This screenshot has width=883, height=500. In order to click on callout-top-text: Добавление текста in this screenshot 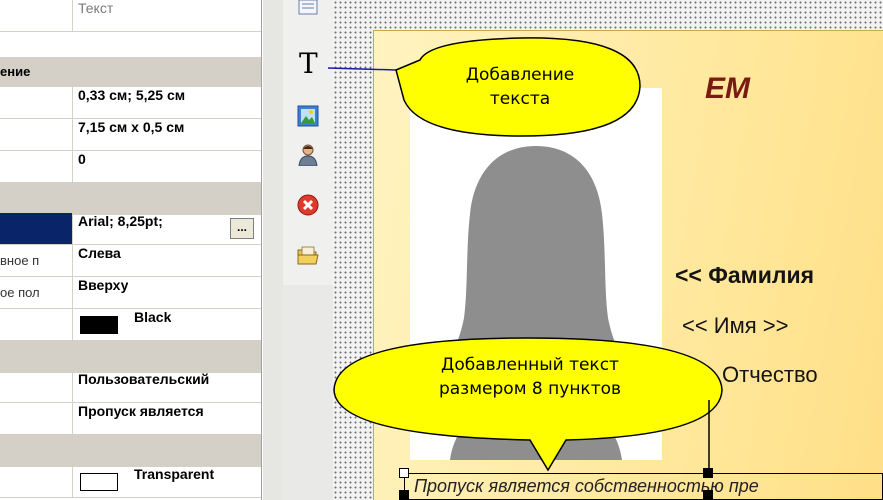, I will do `click(520, 87)`.